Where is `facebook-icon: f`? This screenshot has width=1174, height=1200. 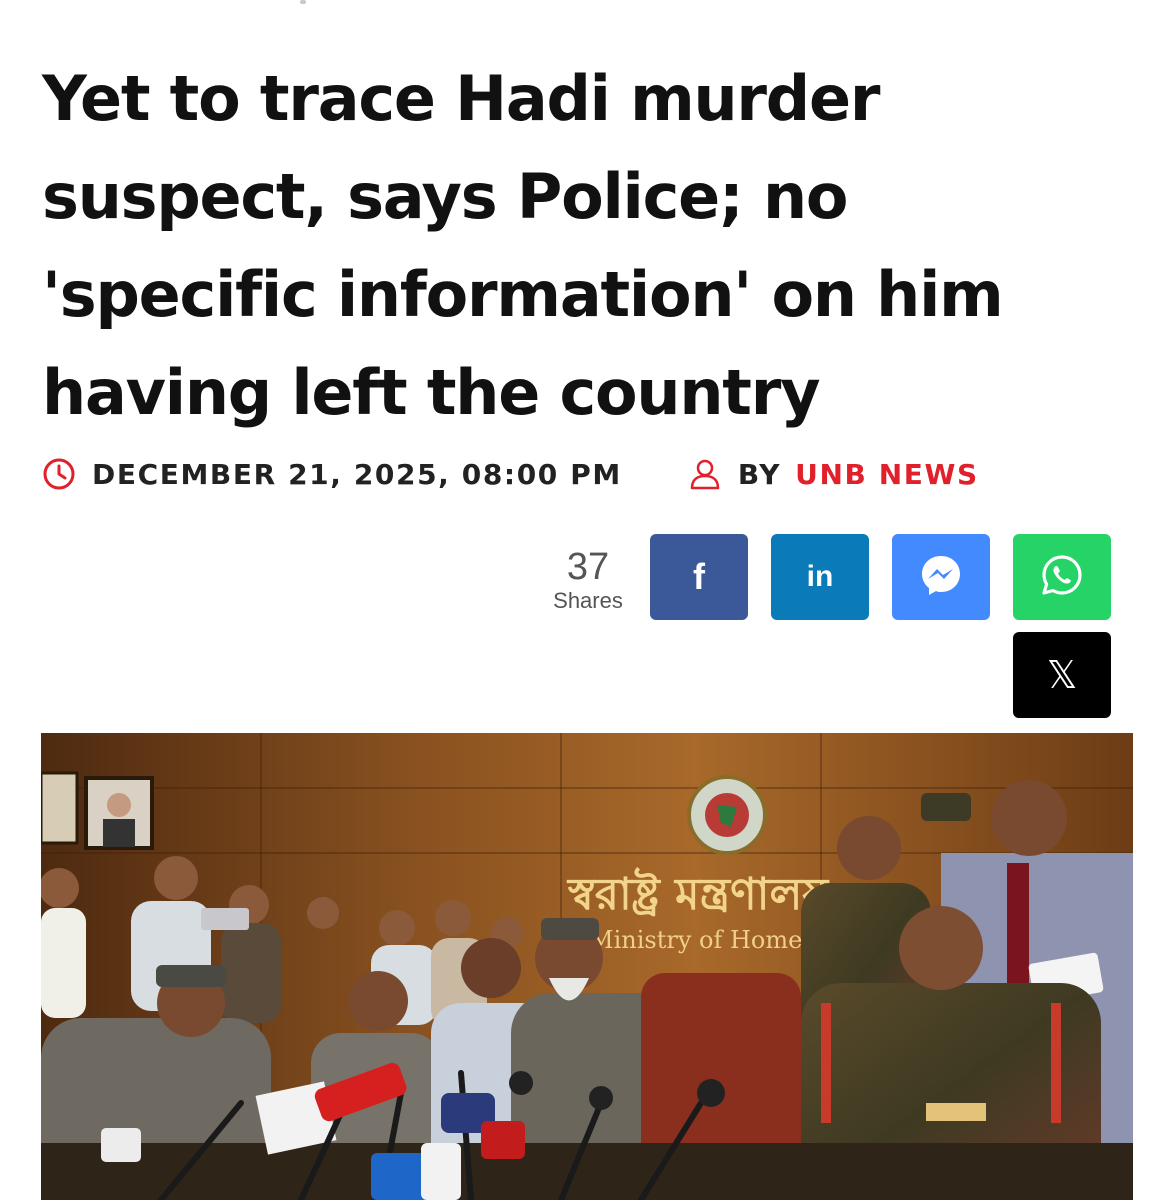 facebook-icon: f is located at coordinates (699, 576).